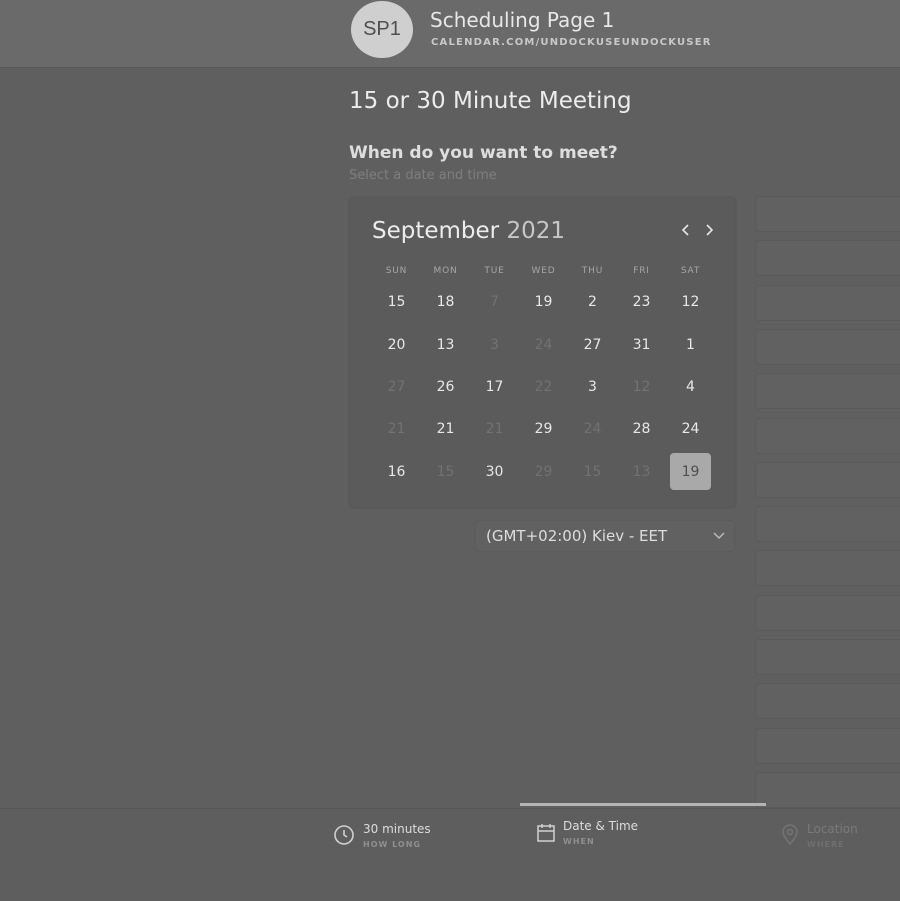 The width and height of the screenshot is (900, 901). I want to click on previous-month-button, so click(686, 230).